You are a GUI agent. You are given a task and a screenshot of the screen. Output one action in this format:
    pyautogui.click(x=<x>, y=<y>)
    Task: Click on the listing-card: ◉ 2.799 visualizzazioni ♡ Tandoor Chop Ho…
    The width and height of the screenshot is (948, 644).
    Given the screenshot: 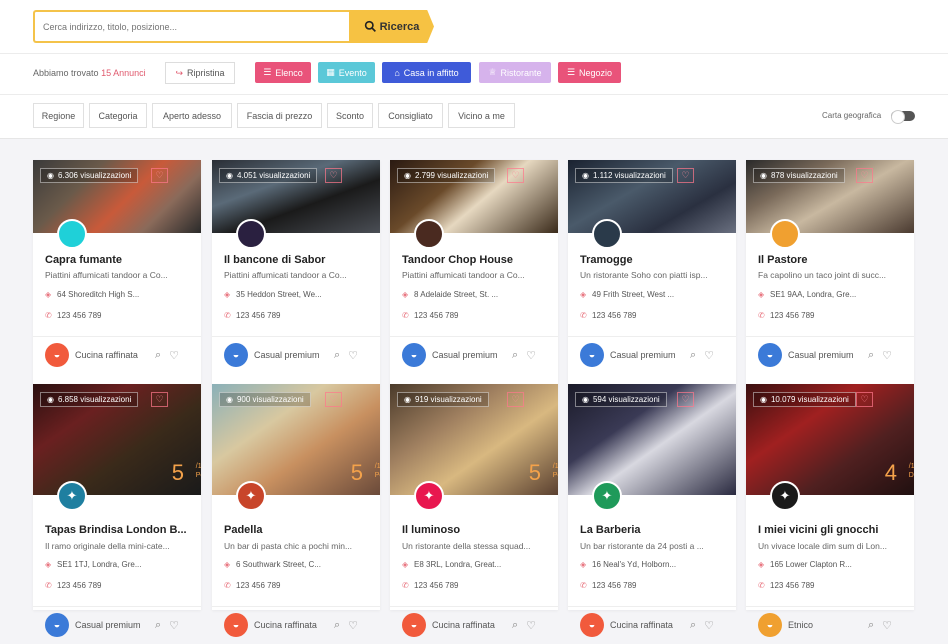 What is the action you would take?
    pyautogui.click(x=474, y=273)
    